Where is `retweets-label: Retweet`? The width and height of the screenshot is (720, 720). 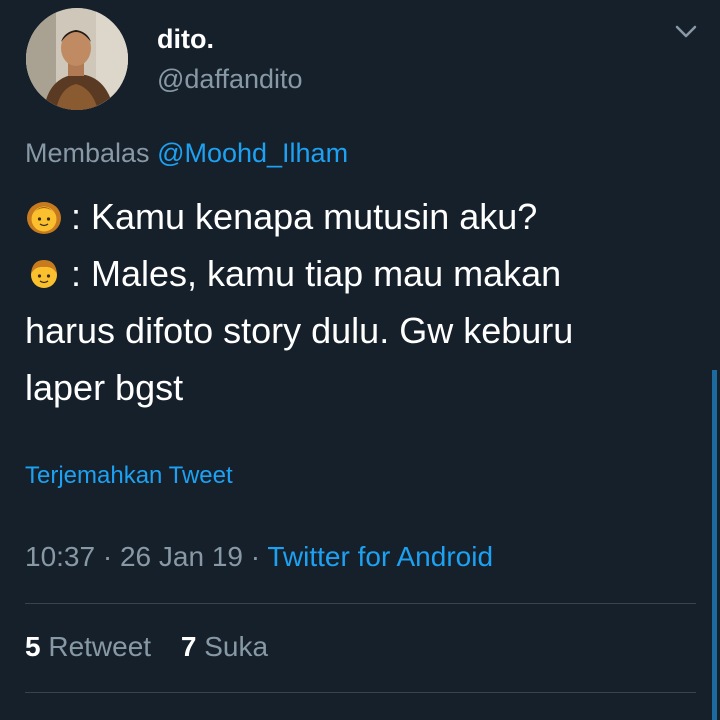 retweets-label: Retweet is located at coordinates (100, 646).